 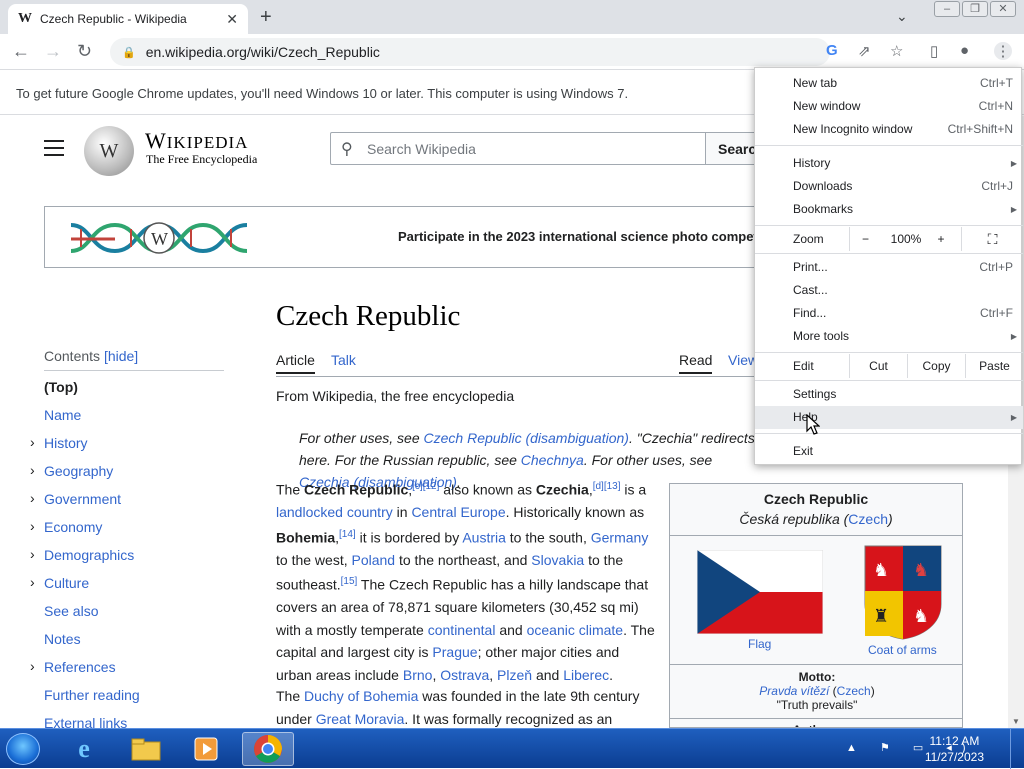 I want to click on menu-item-history: History ▶, so click(x=889, y=163).